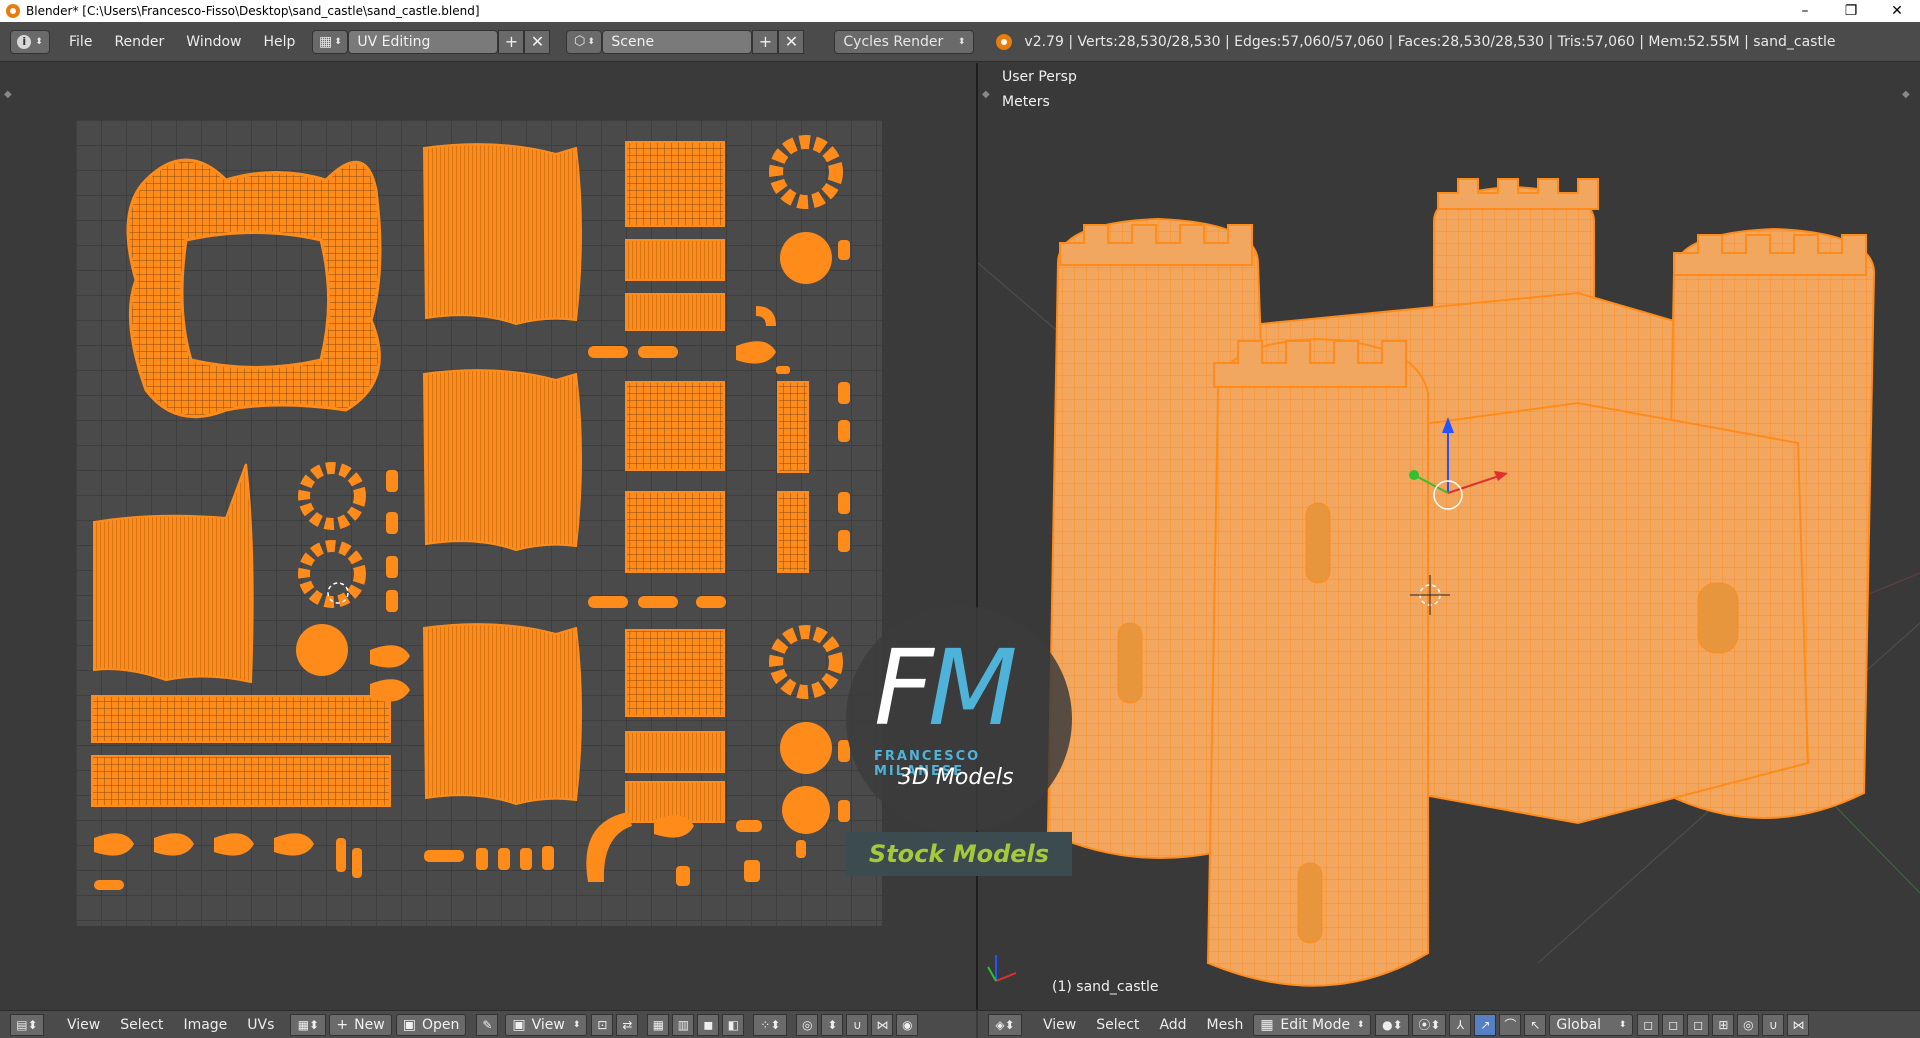 This screenshot has width=1920, height=1038. I want to click on pivot-point-select: ⦿⬍, so click(1429, 1024).